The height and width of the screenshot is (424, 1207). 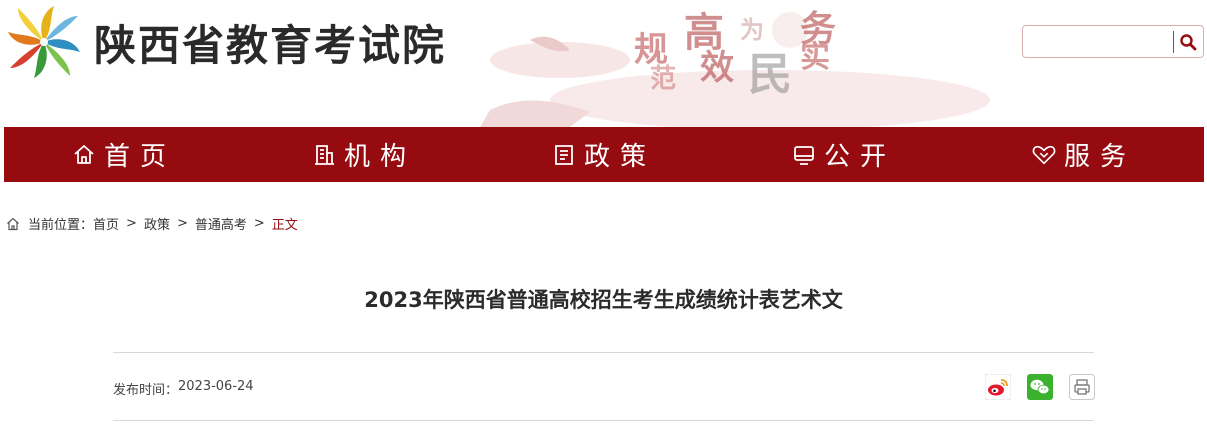 What do you see at coordinates (717, 68) in the screenshot?
I see `slogan-char: 效` at bounding box center [717, 68].